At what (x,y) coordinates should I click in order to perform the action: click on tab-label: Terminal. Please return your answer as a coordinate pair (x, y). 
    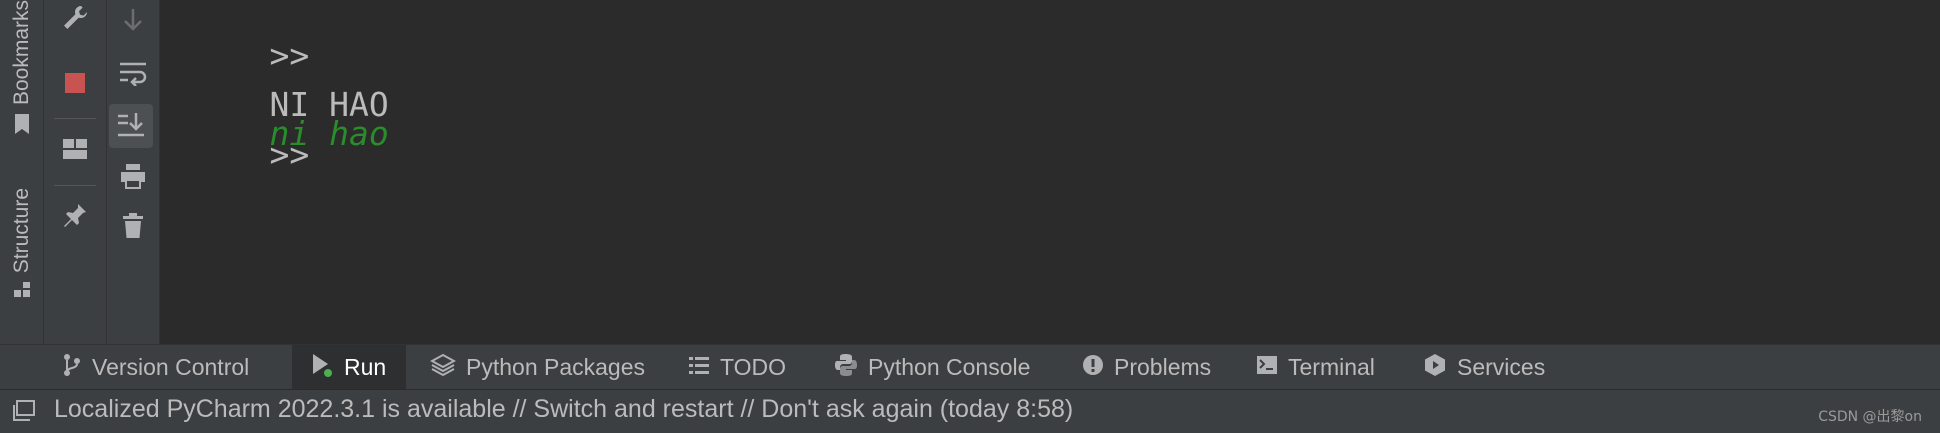
    Looking at the image, I should click on (1331, 367).